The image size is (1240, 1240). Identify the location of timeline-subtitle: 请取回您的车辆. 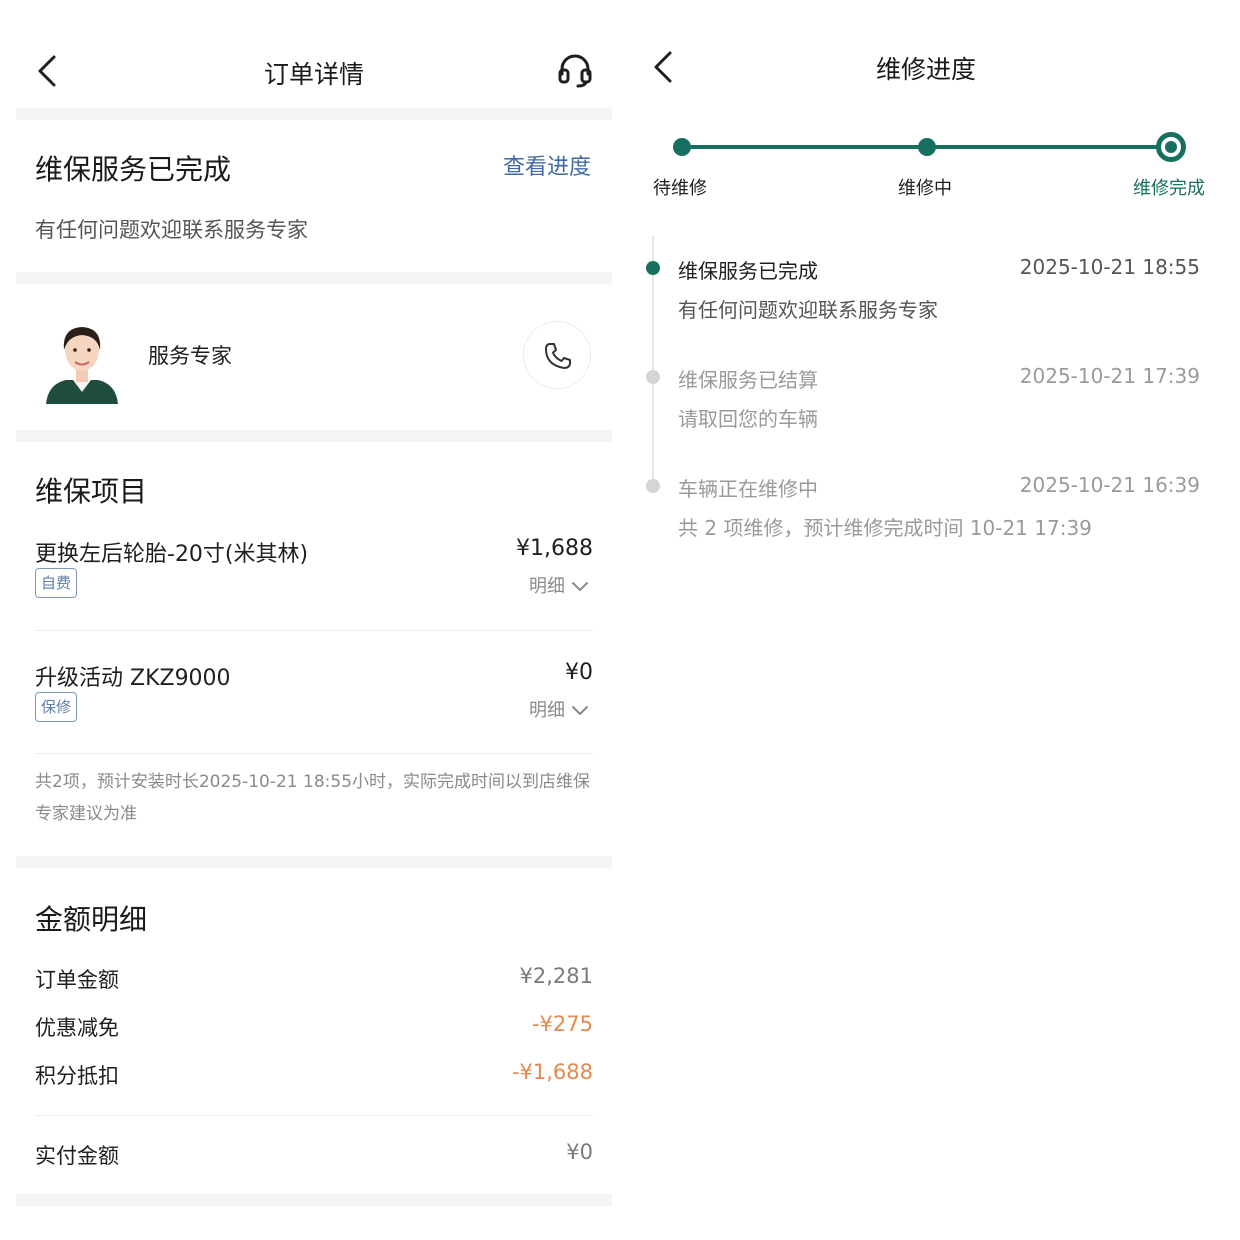
(748, 419).